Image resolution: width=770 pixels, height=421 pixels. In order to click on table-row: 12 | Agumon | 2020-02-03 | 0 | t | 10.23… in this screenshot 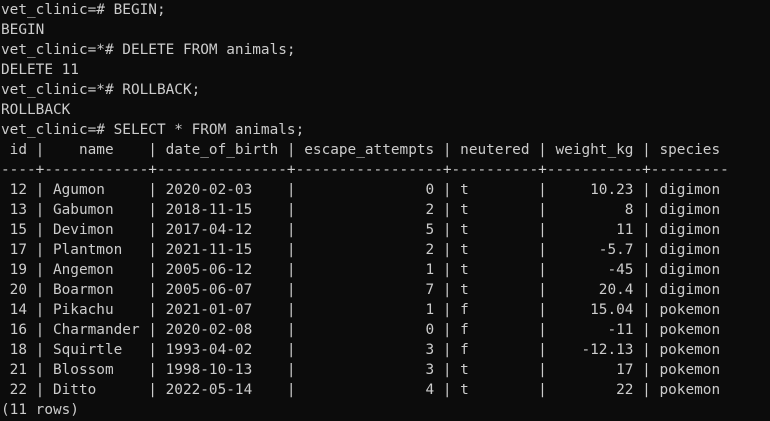, I will do `click(361, 190)`.